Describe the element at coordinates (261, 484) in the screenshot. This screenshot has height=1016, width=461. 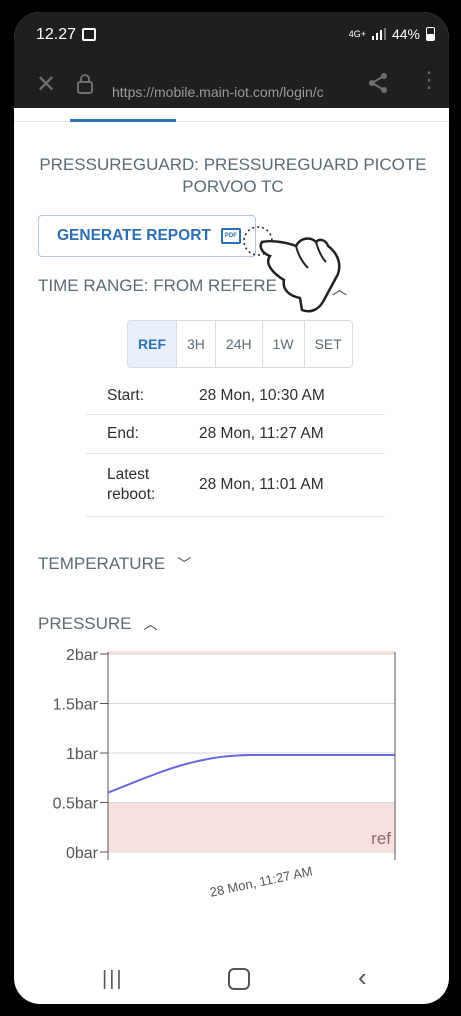
I see `reboot-value: 28 Mon, 11:01 AM` at that location.